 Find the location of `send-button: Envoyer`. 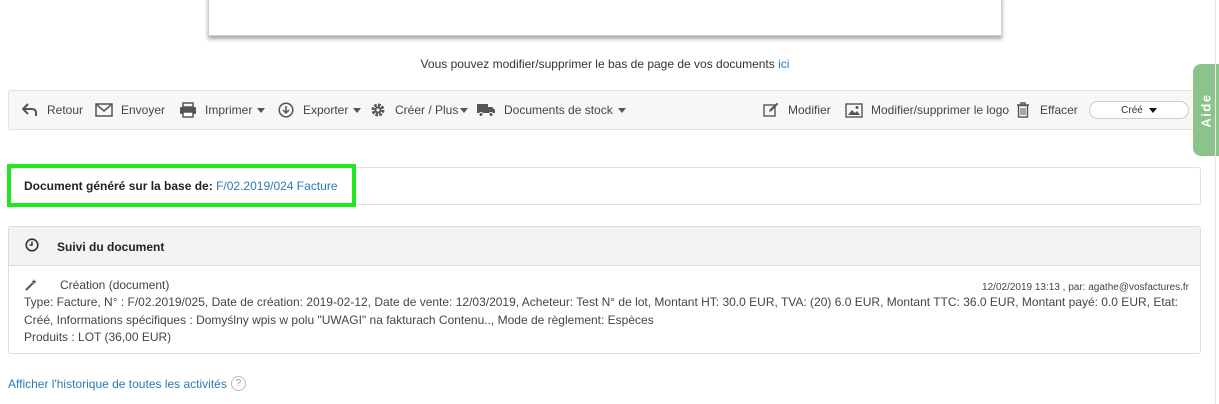

send-button: Envoyer is located at coordinates (130, 110).